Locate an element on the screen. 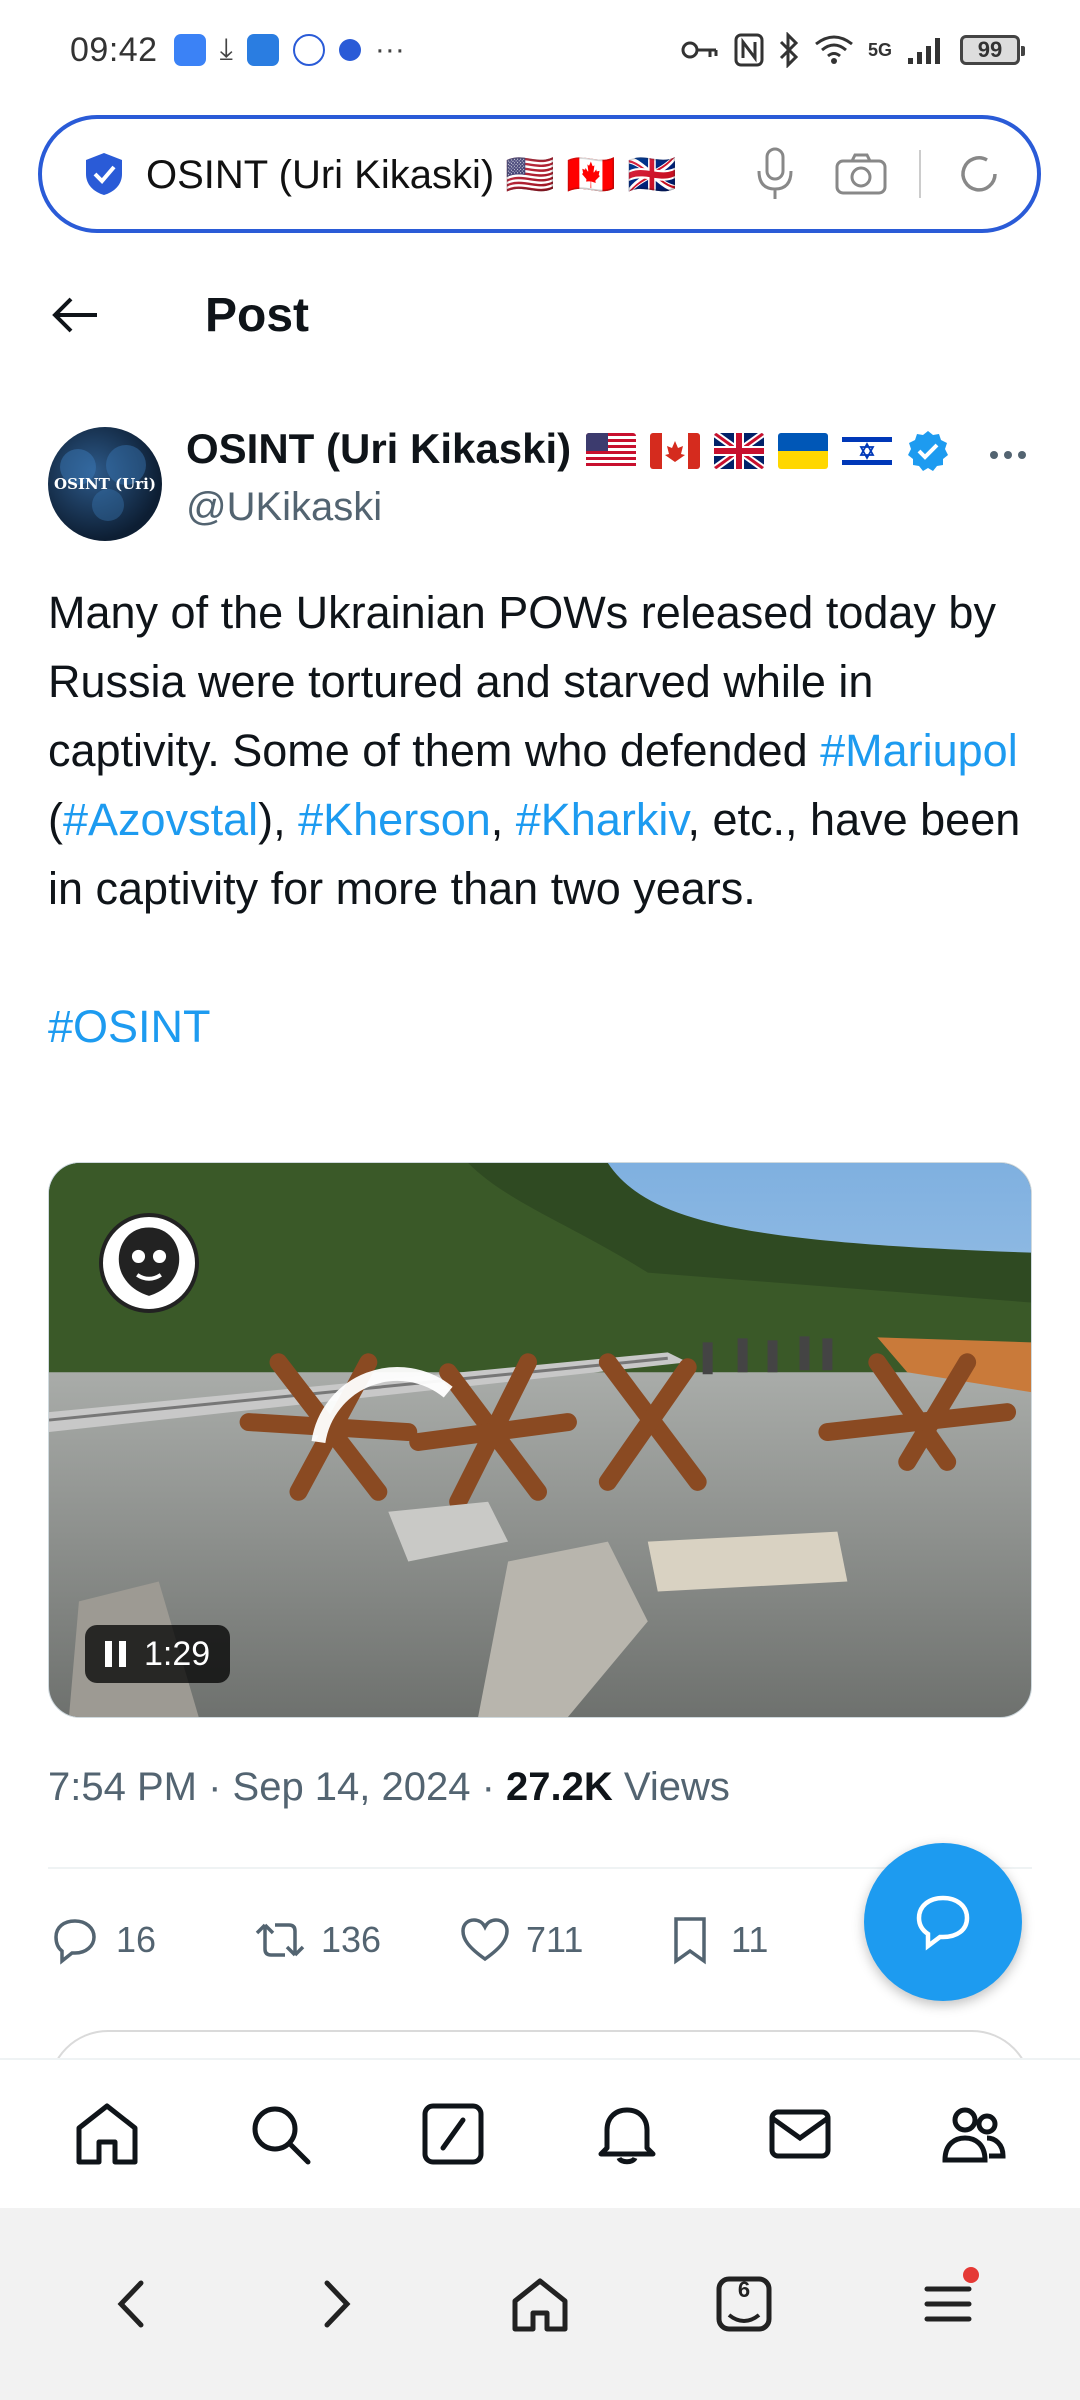 This screenshot has width=1080, height=2400. grok-icon is located at coordinates (453, 2134).